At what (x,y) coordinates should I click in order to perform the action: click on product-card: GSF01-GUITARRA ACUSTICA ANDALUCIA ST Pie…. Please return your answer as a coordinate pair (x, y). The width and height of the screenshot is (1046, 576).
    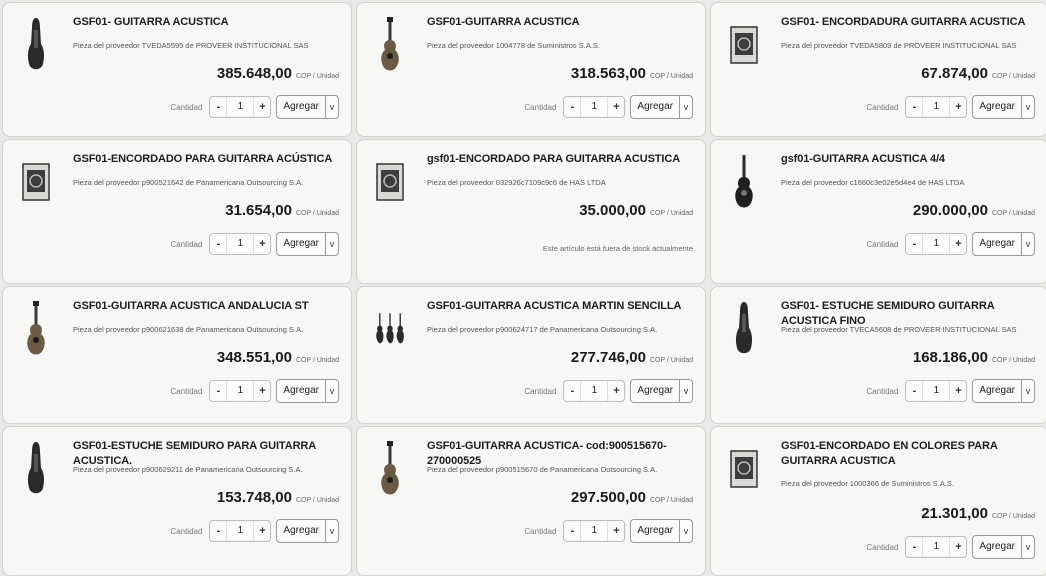
    Looking at the image, I should click on (177, 355).